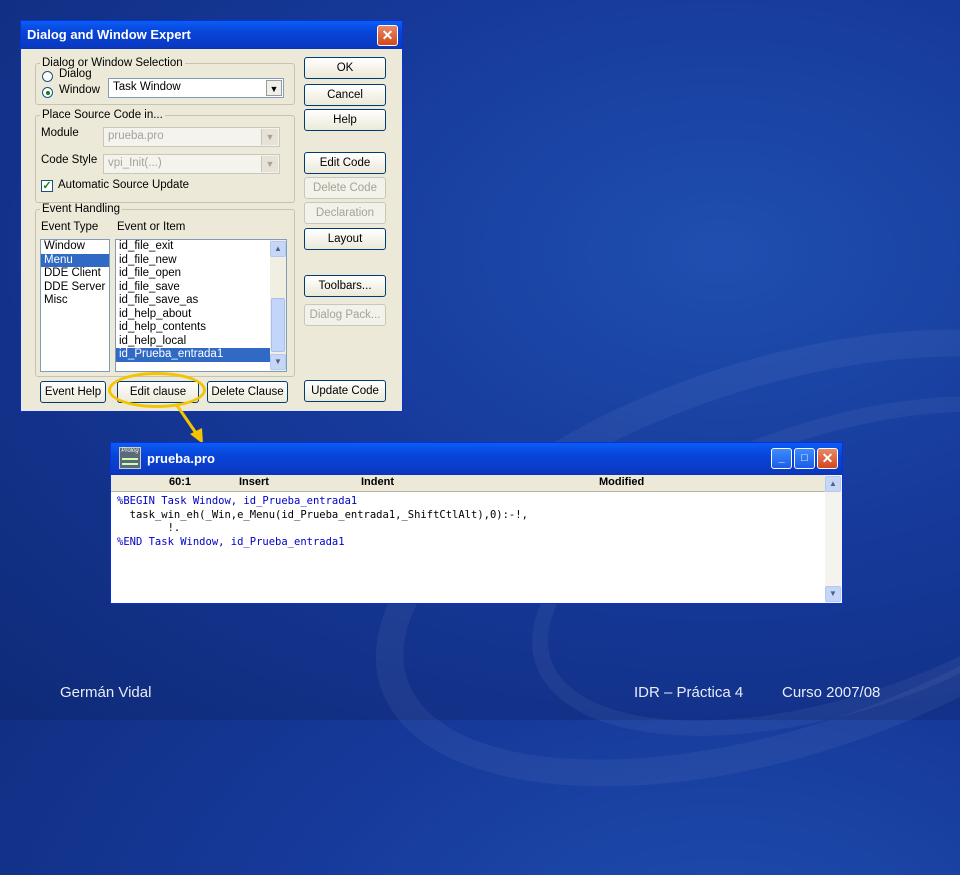  Describe the element at coordinates (151, 227) in the screenshot. I see `event-item-label: Event or Item` at that location.